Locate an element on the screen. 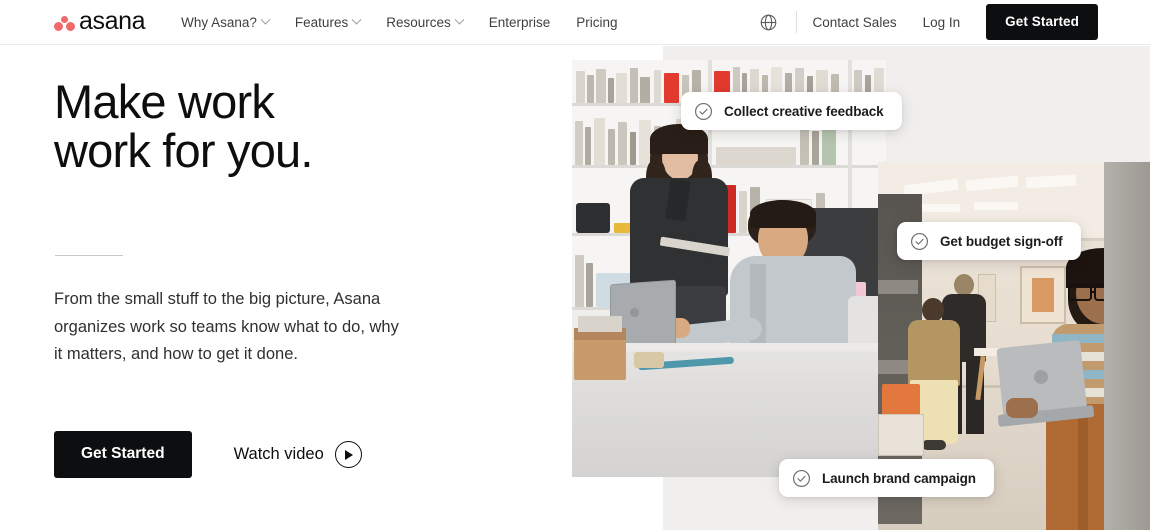  page-title: Make work work for you. is located at coordinates (289, 126).